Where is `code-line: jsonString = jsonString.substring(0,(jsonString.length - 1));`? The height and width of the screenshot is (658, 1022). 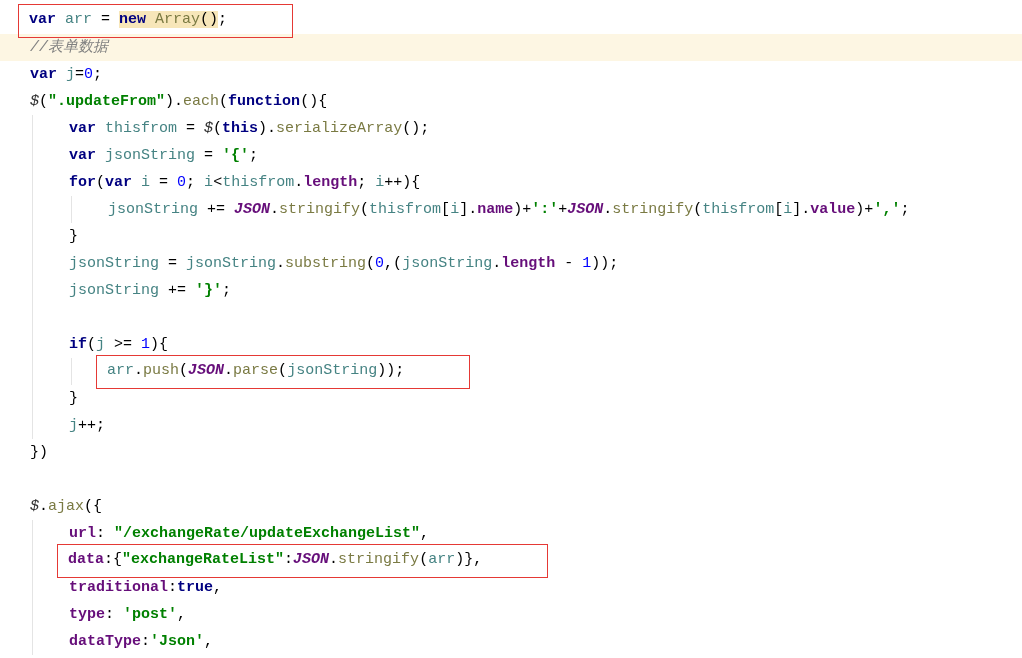 code-line: jsonString = jsonString.substring(0,(jsonString.length - 1)); is located at coordinates (344, 264).